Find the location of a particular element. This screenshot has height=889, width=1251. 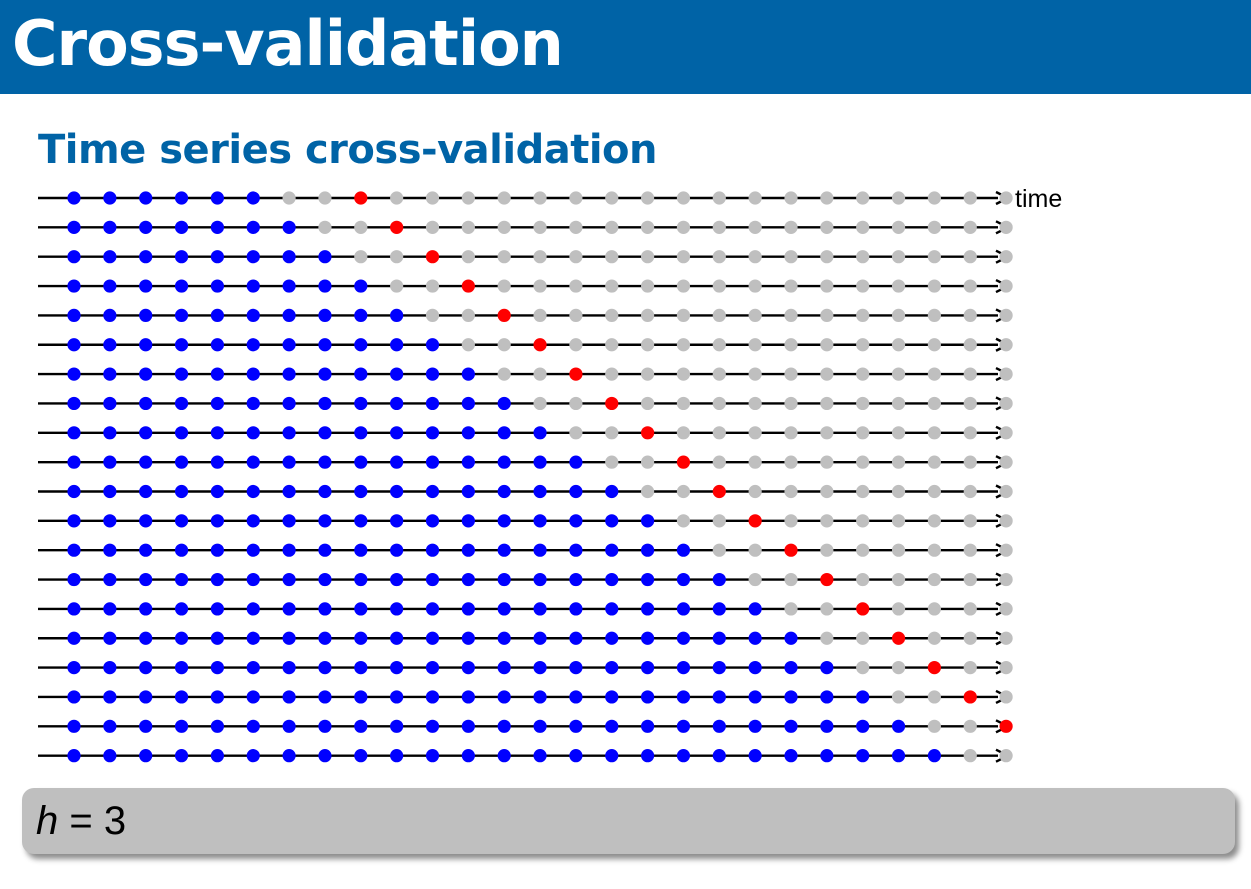

horizon-box: h = 3 is located at coordinates (628, 821).